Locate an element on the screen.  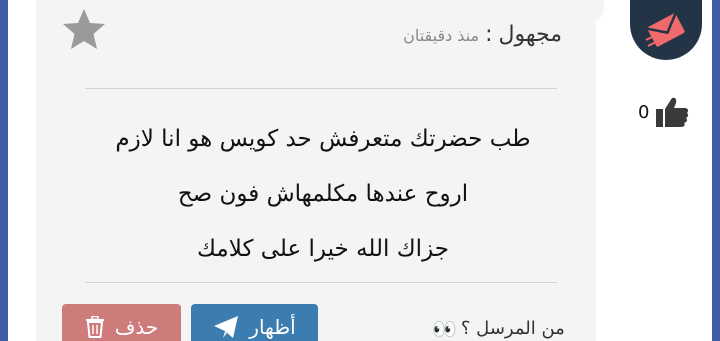
delete-button: حذف is located at coordinates (121, 322).